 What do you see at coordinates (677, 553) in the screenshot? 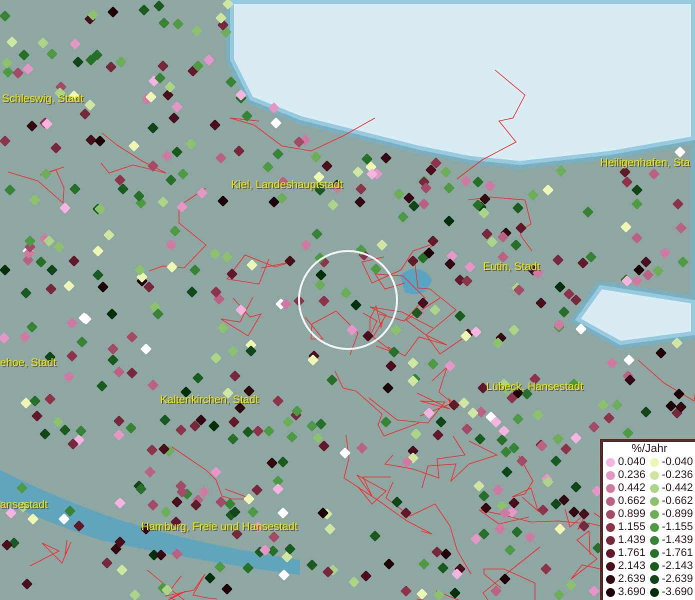
I see `legend-value: -1.761` at bounding box center [677, 553].